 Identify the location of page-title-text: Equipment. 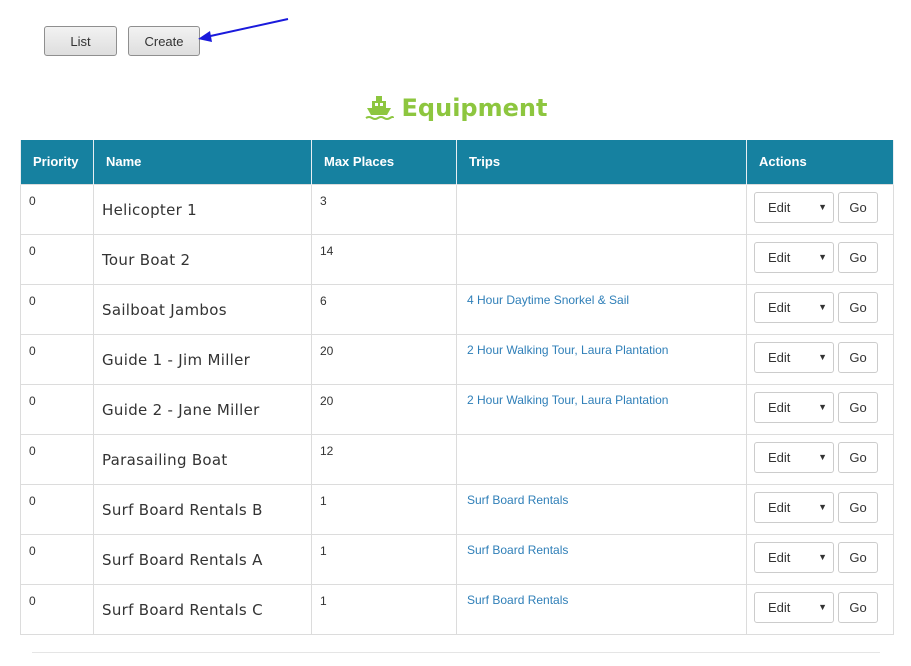
(474, 108).